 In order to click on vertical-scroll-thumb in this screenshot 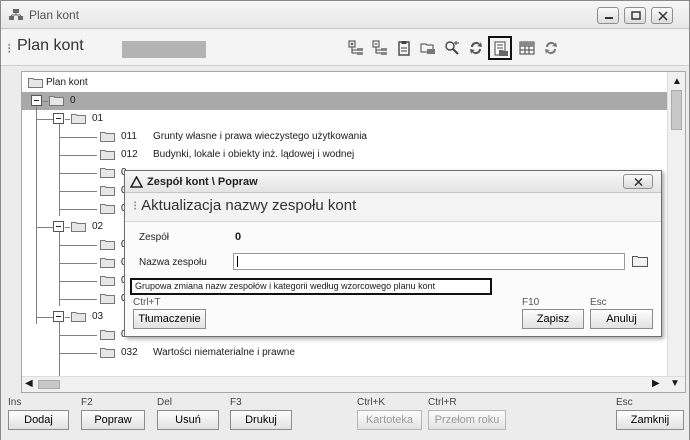, I will do `click(676, 110)`.